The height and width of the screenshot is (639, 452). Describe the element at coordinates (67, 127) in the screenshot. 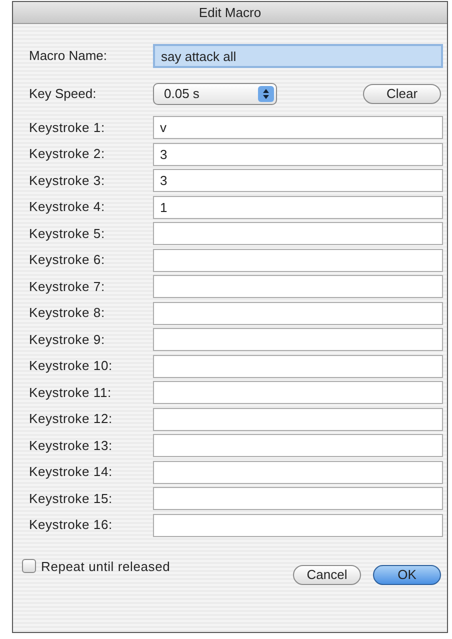

I see `keystroke-label: Keystroke 1:` at that location.